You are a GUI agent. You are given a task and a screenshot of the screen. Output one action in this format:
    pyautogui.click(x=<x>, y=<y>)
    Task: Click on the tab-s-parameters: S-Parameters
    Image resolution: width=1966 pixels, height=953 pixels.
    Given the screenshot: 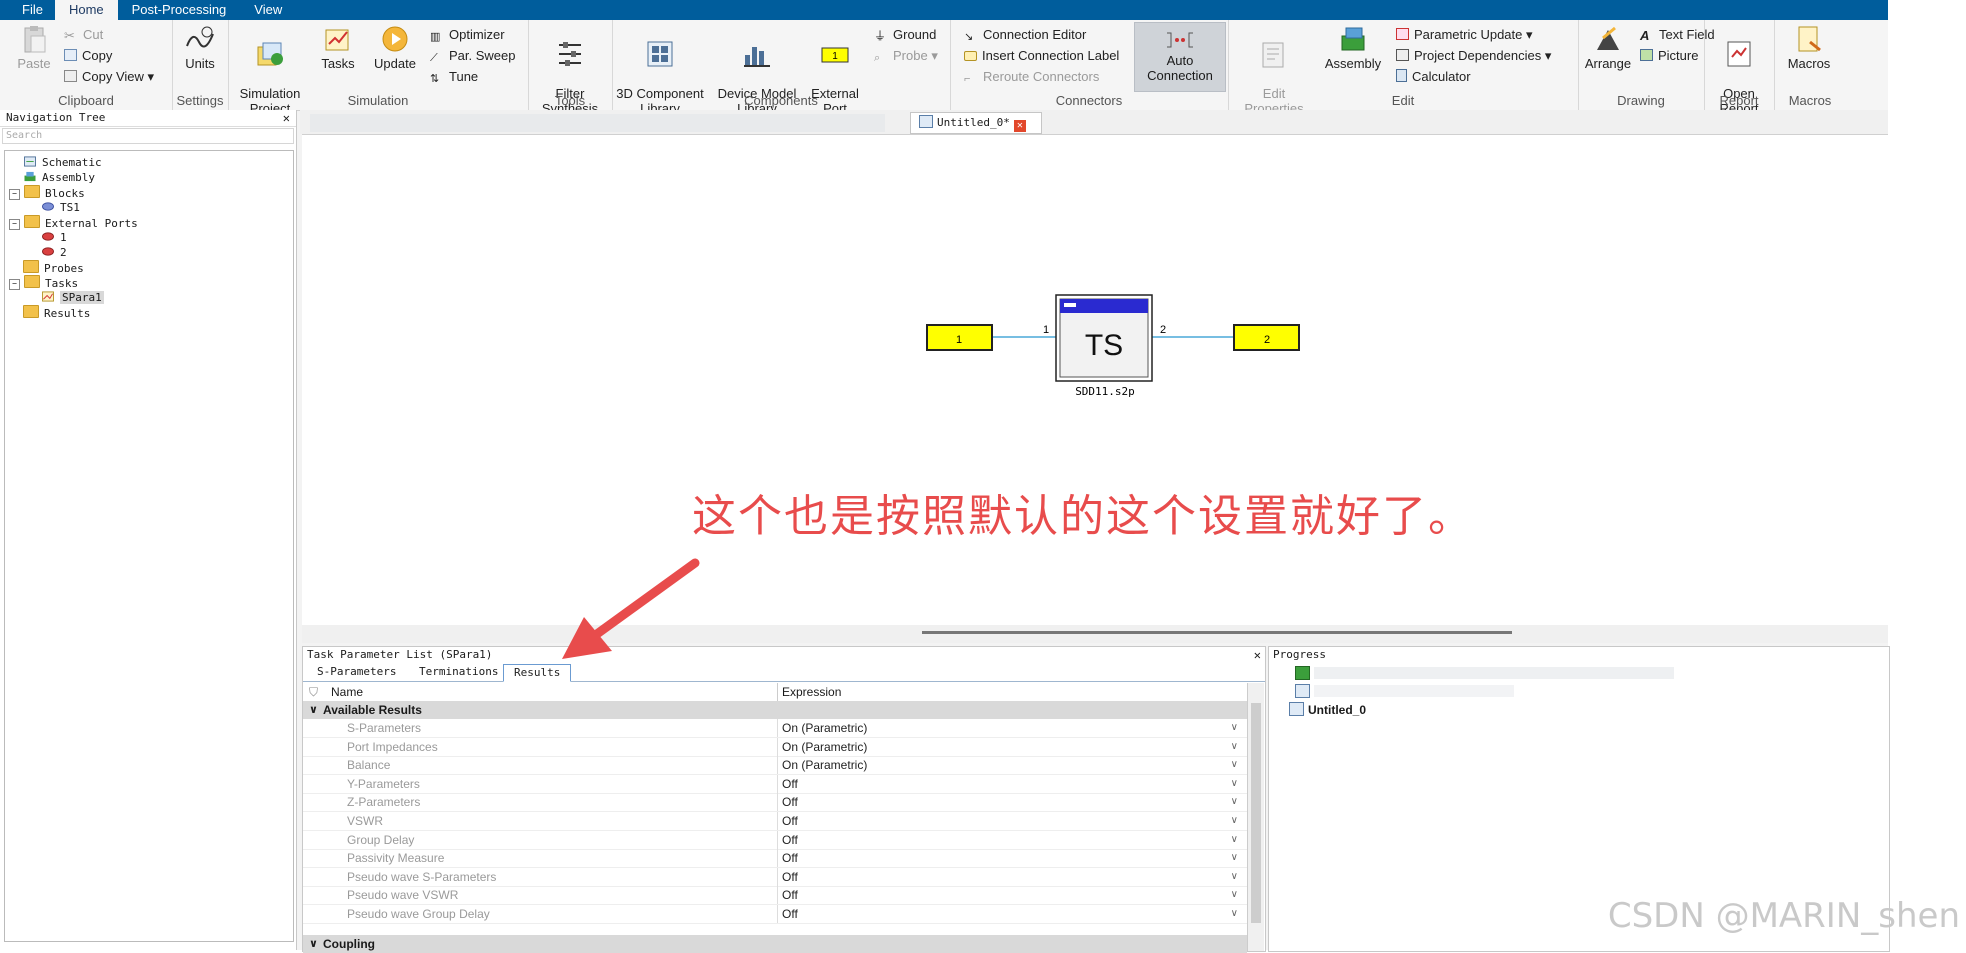 What is the action you would take?
    pyautogui.click(x=356, y=672)
    